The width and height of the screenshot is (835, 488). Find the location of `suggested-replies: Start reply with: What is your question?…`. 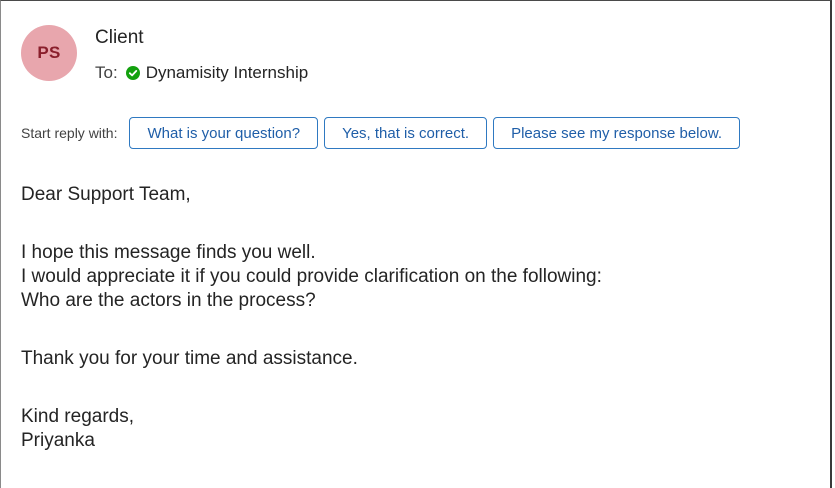

suggested-replies: Start reply with: What is your question?… is located at coordinates (383, 133).